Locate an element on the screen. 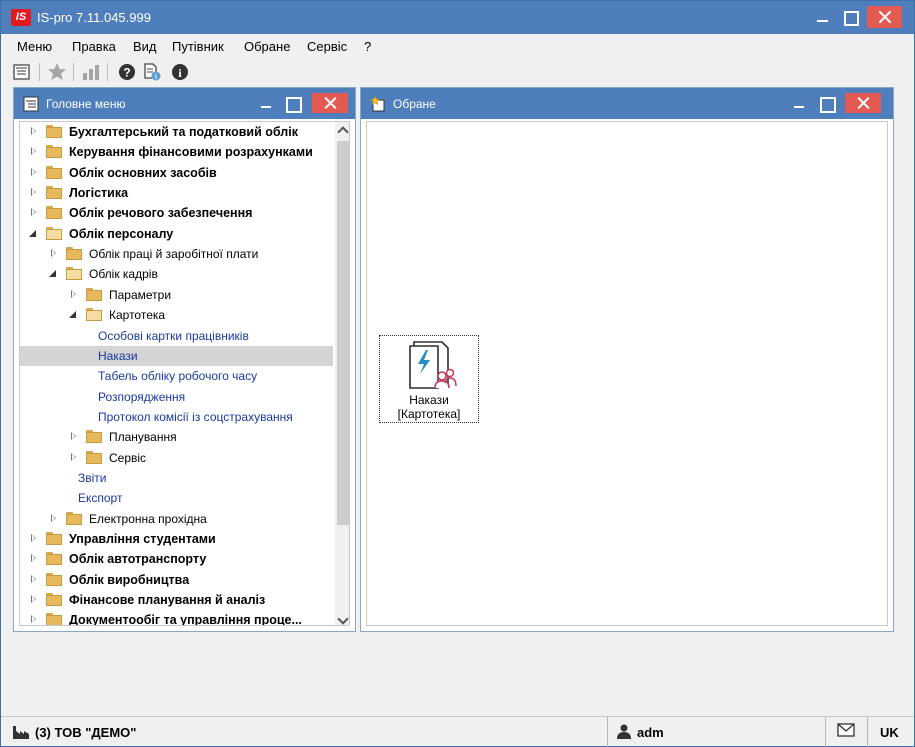 The width and height of the screenshot is (915, 747). menu-item-service: Сервіс is located at coordinates (327, 46).